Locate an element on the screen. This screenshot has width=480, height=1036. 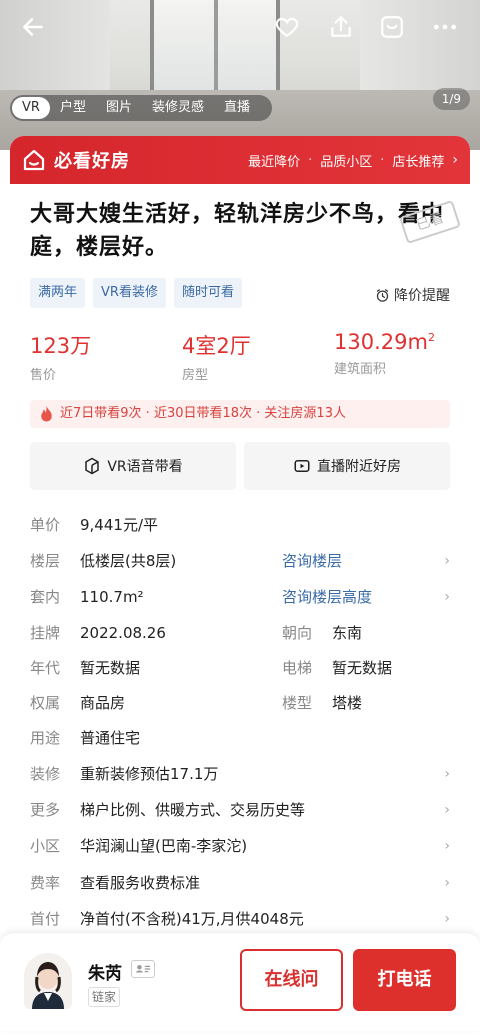
brand-name: 必看好房 is located at coordinates (92, 161).